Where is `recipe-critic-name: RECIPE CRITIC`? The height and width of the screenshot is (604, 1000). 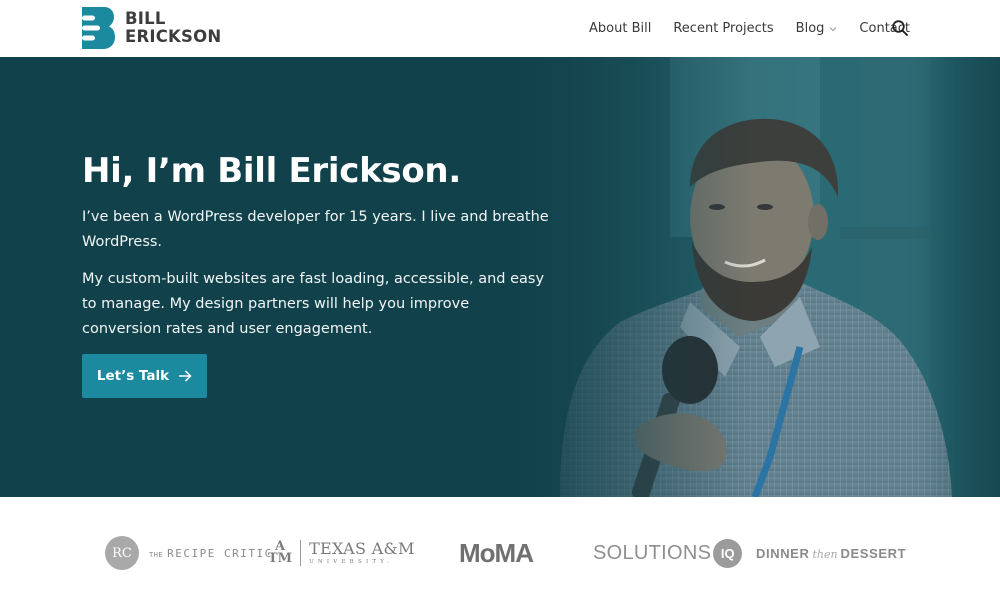 recipe-critic-name: RECIPE CRITIC is located at coordinates (220, 553).